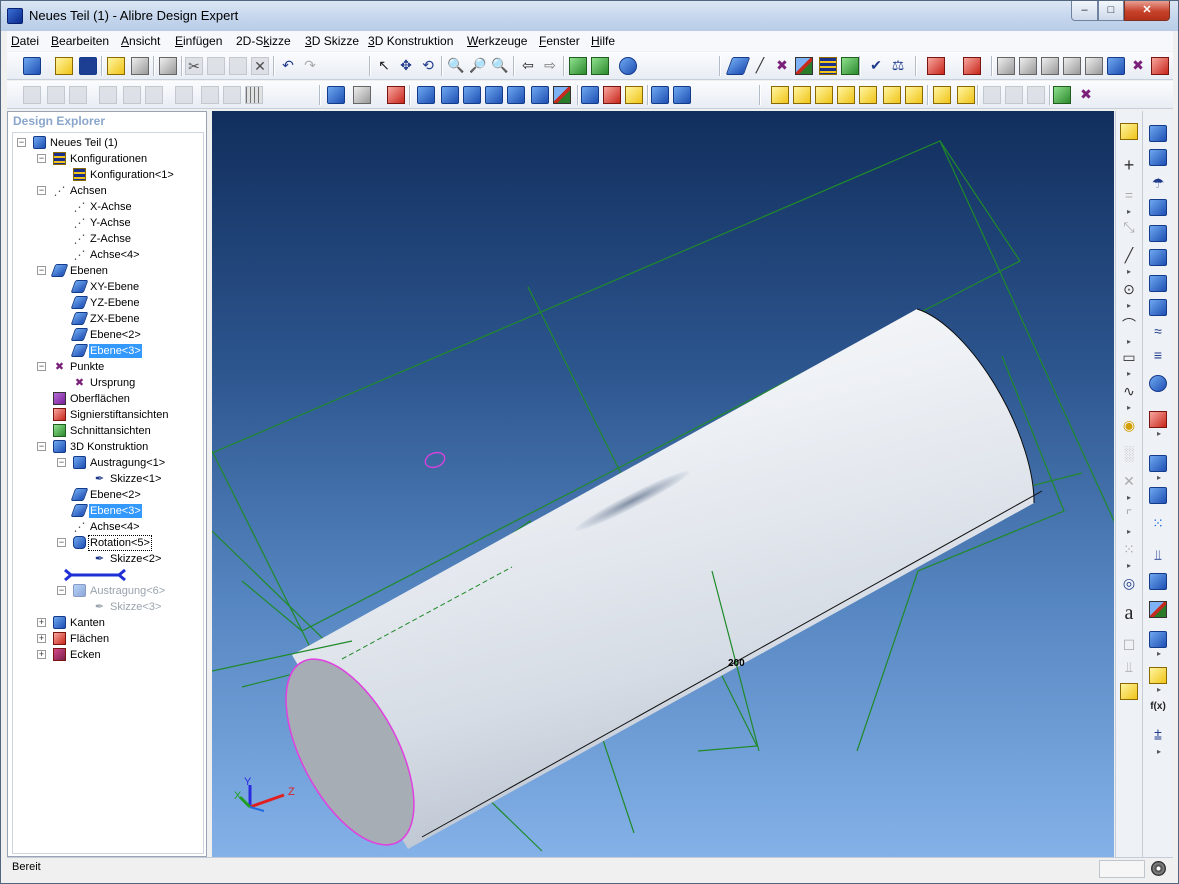  Describe the element at coordinates (1158, 283) in the screenshot. I see `sweep-feature-icon` at that location.